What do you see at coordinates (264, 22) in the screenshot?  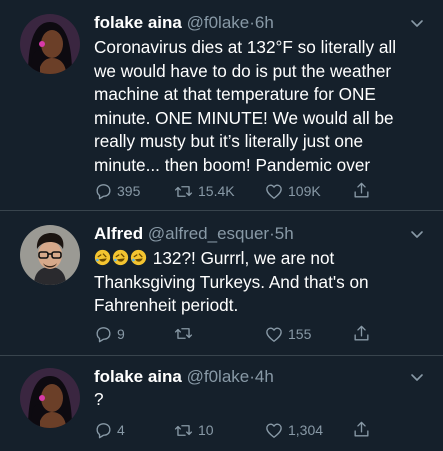 I see `timestamp: 6h` at bounding box center [264, 22].